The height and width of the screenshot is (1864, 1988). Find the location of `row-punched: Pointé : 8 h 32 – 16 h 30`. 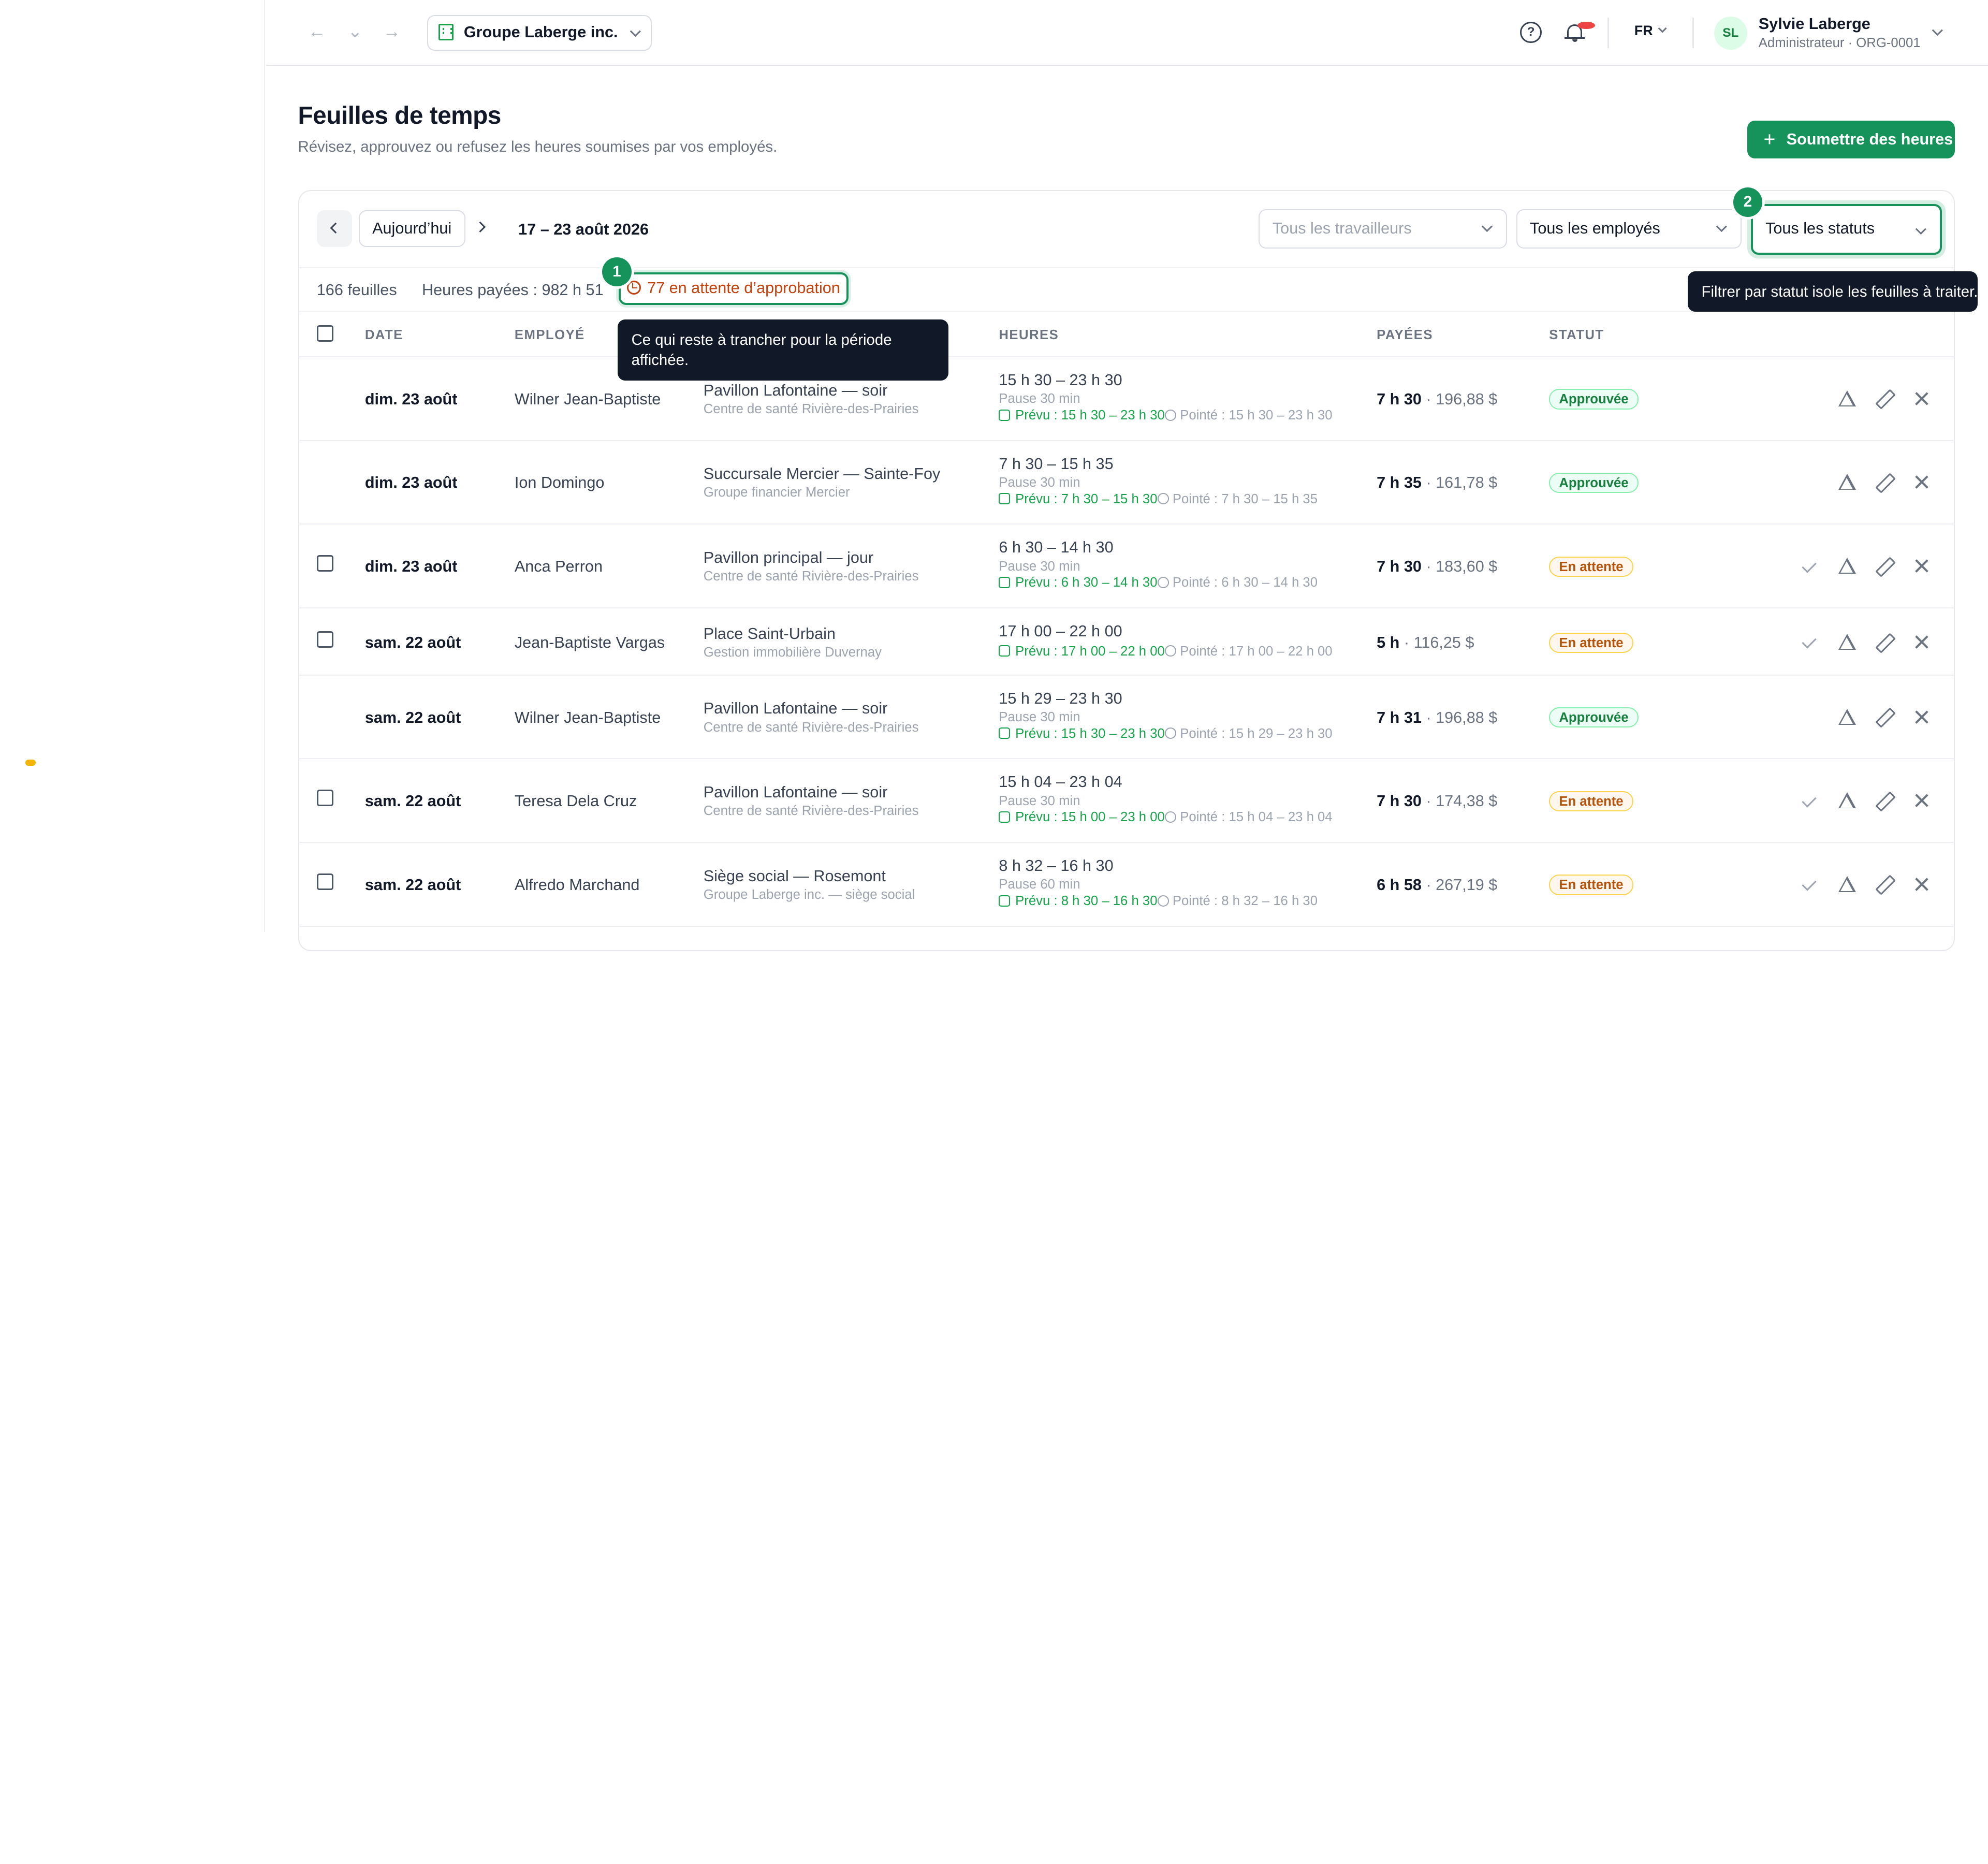

row-punched: Pointé : 8 h 32 – 16 h 30 is located at coordinates (1245, 901).